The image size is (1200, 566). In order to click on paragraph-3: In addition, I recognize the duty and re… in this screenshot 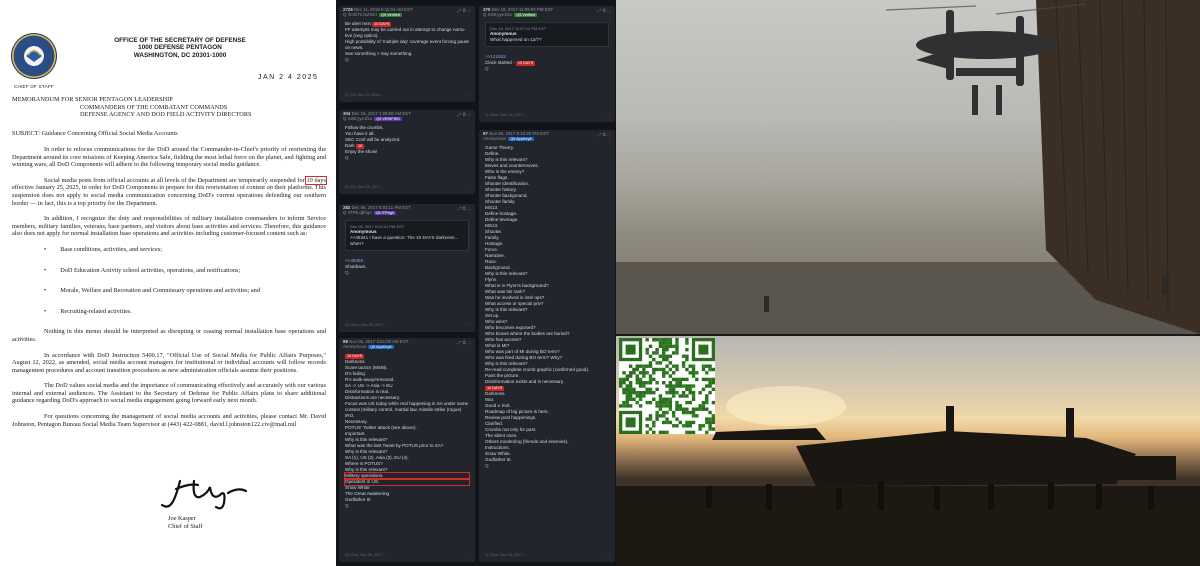, I will do `click(169, 226)`.